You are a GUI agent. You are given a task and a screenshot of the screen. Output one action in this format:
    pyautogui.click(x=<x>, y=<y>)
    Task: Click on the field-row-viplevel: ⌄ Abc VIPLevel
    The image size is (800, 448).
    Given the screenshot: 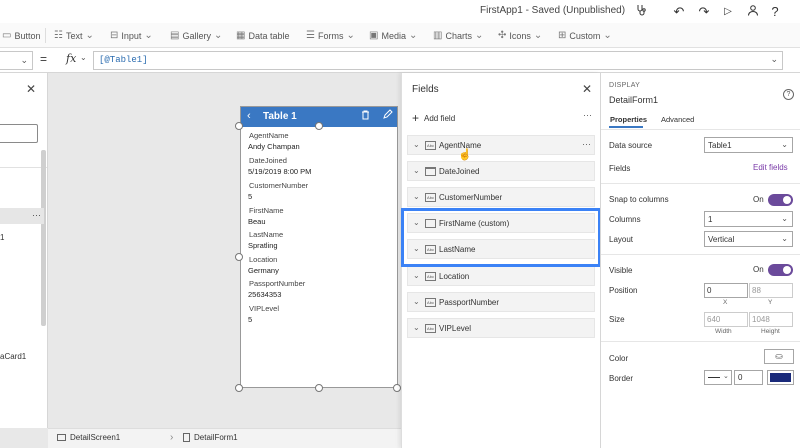 What is the action you would take?
    pyautogui.click(x=501, y=328)
    